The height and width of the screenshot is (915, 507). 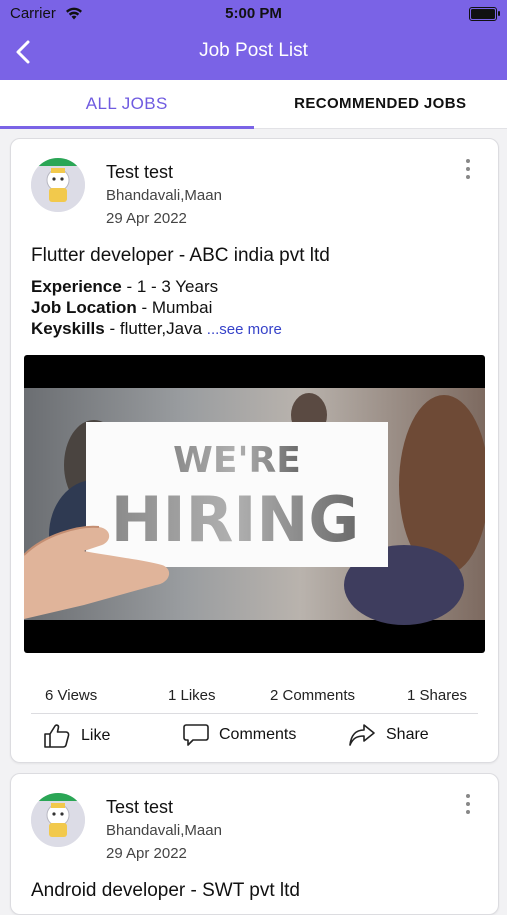 I want to click on share-button: Share, so click(x=388, y=735).